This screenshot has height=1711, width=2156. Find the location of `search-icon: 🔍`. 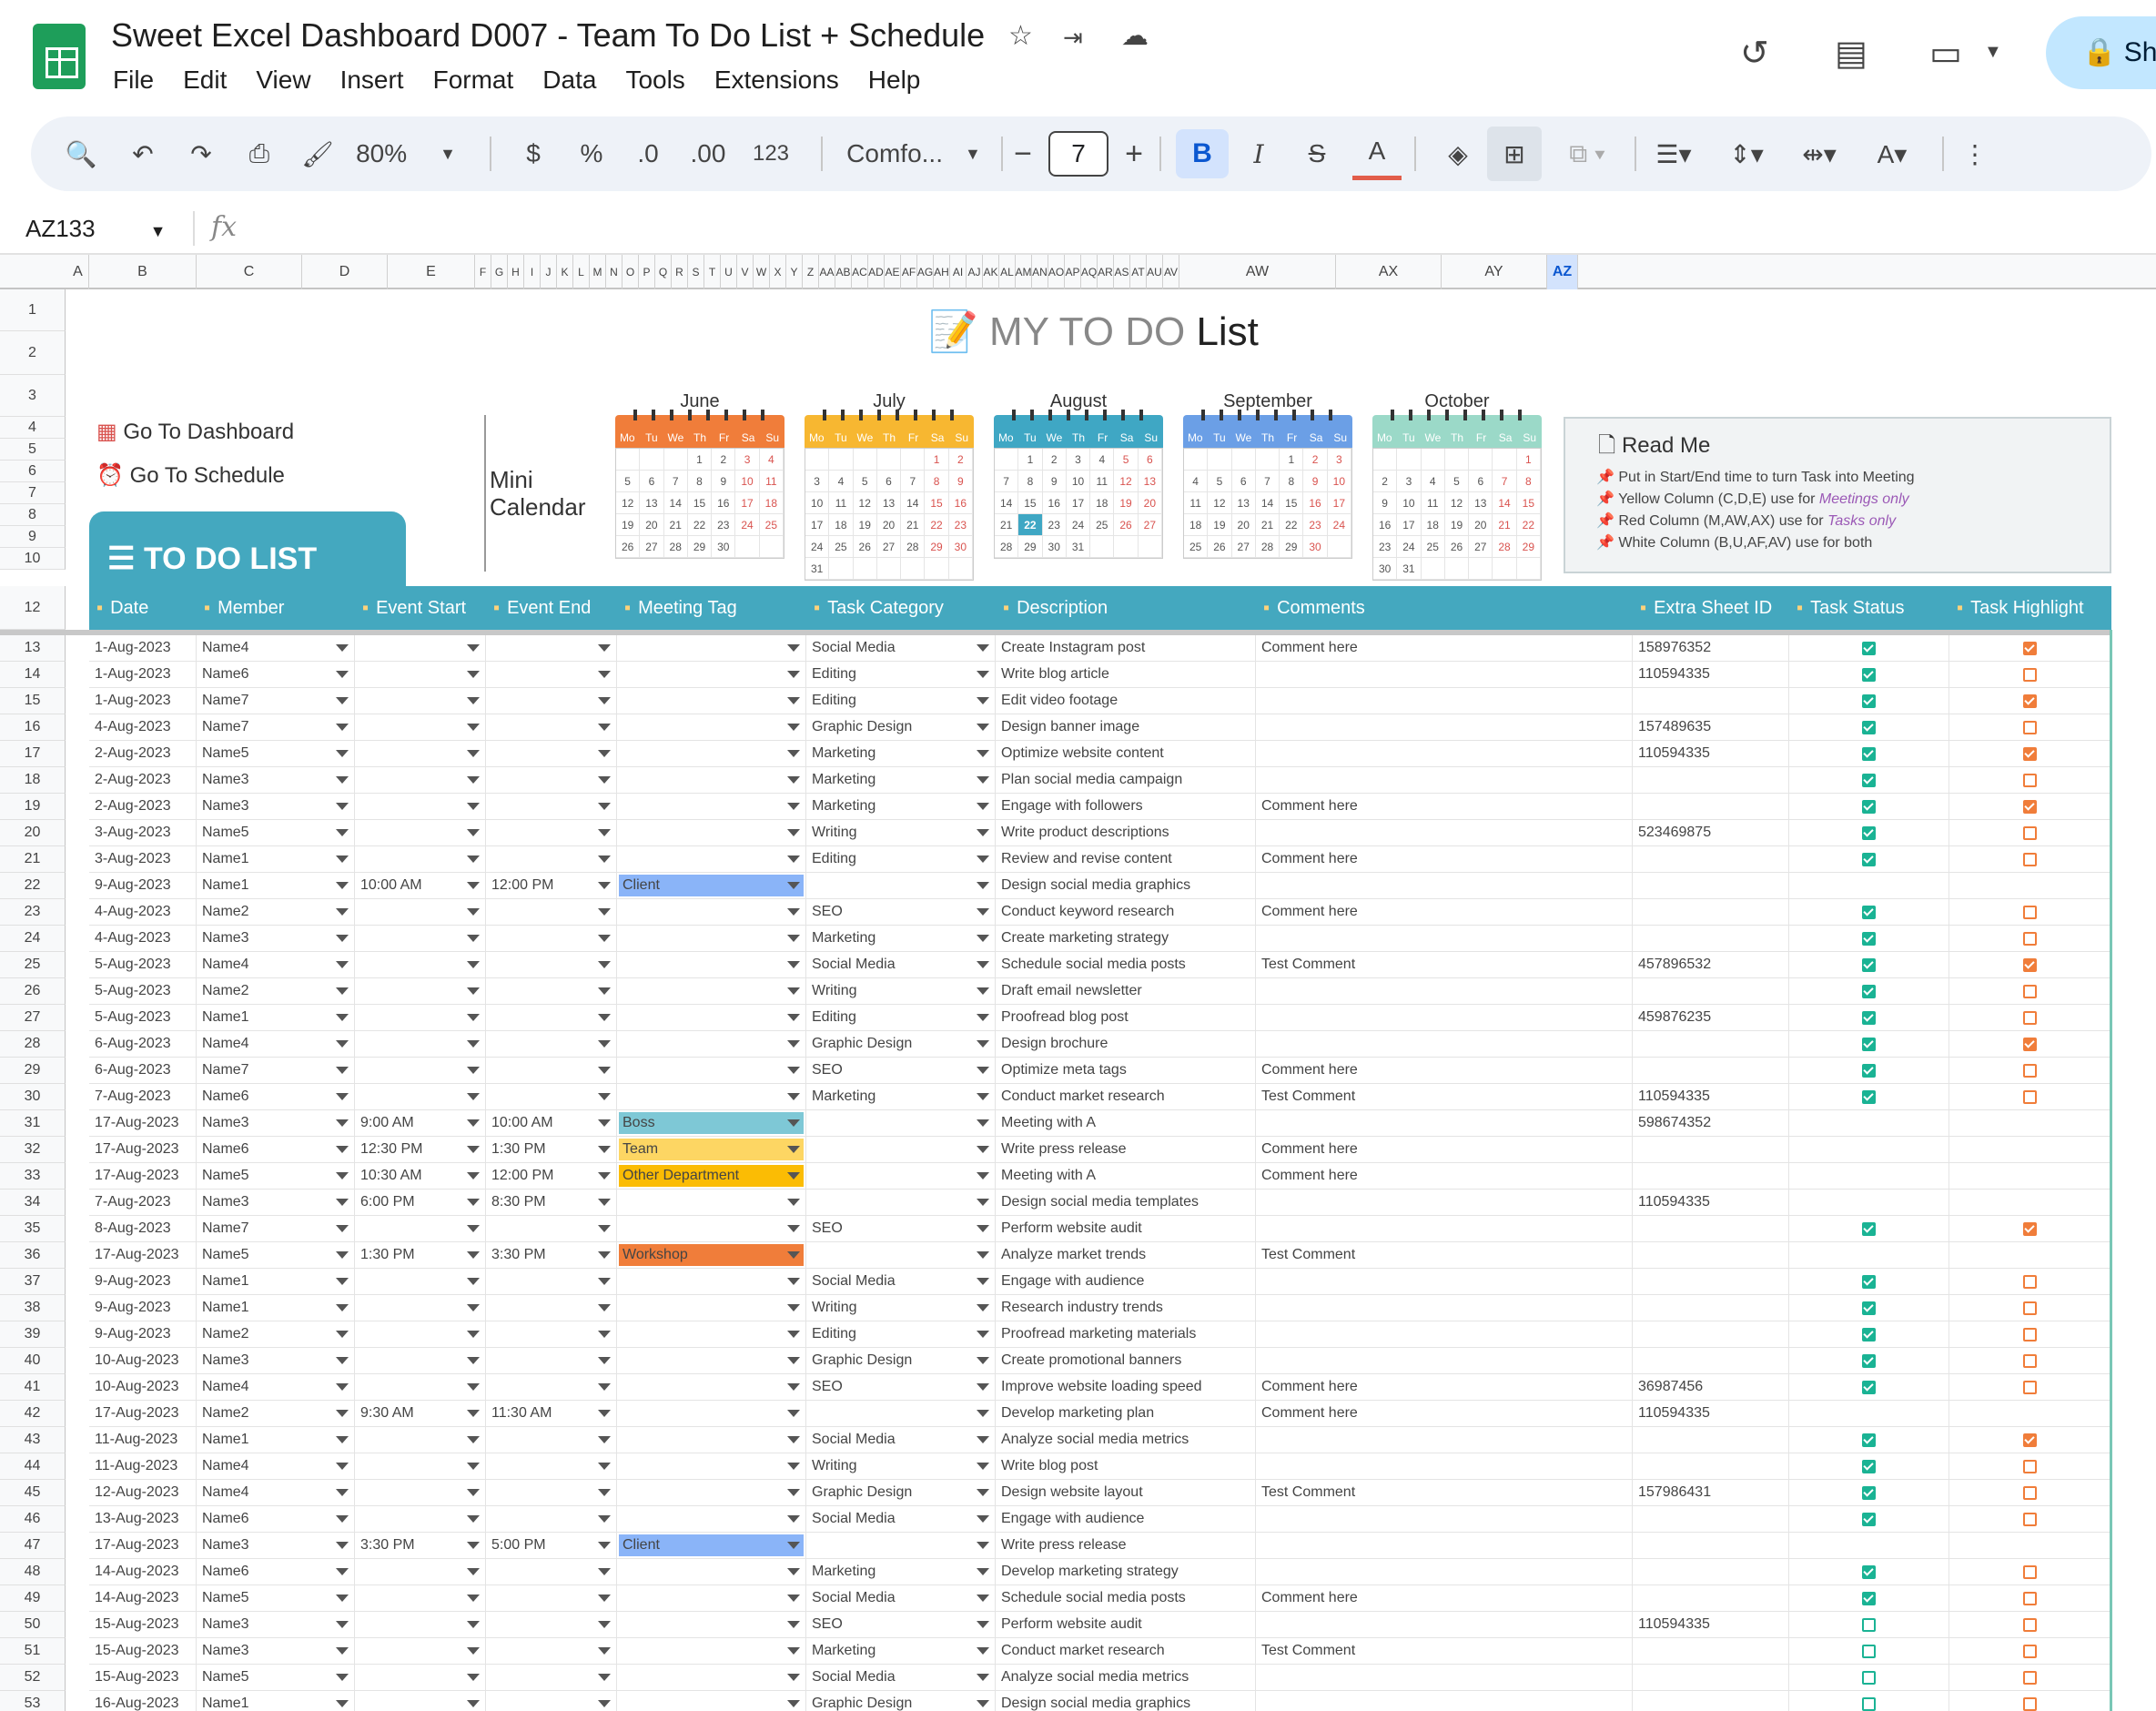

search-icon: 🔍 is located at coordinates (81, 153).